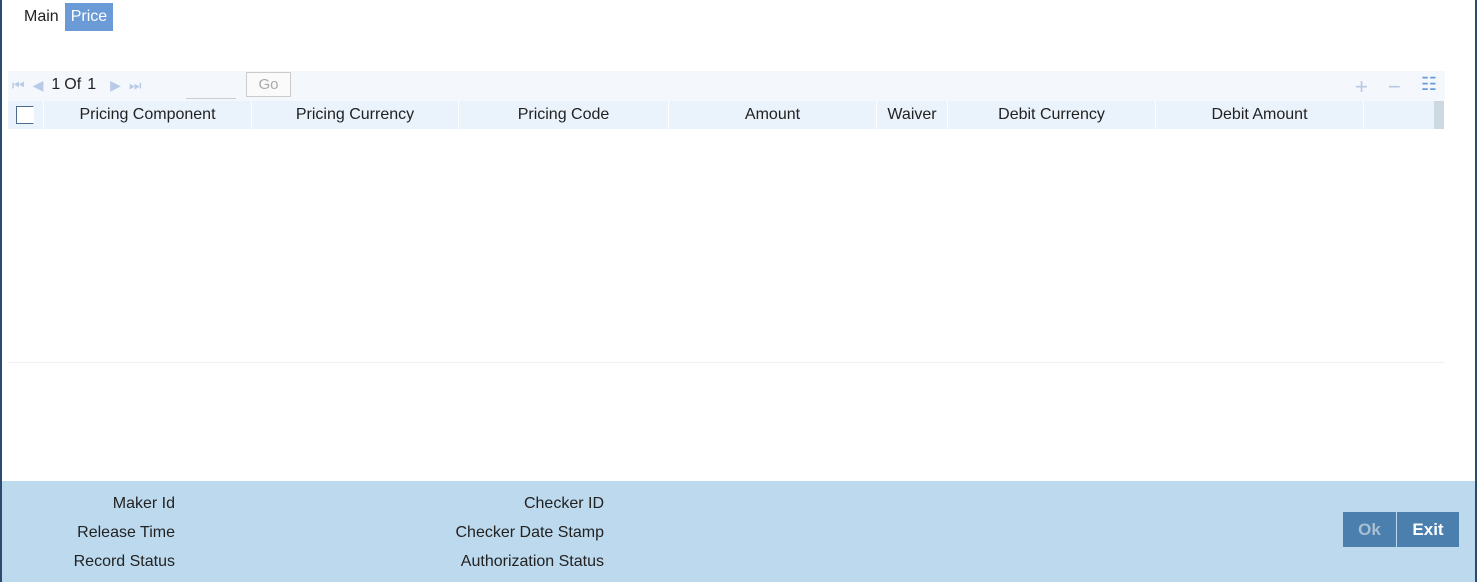 This screenshot has height=585, width=1477. Describe the element at coordinates (1260, 115) in the screenshot. I see `col-debit-amount: Debit Amount` at that location.